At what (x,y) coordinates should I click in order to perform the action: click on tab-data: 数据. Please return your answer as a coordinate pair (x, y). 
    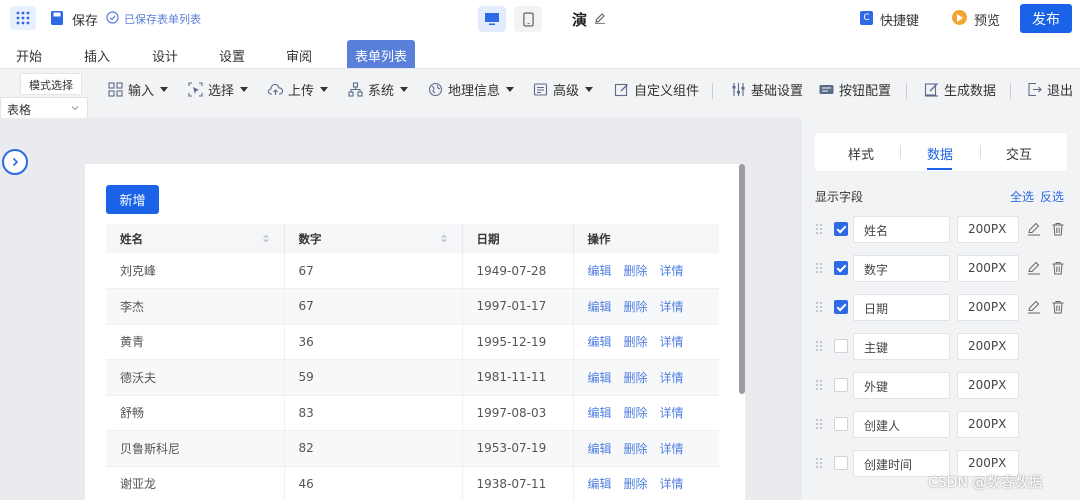
    Looking at the image, I should click on (940, 153).